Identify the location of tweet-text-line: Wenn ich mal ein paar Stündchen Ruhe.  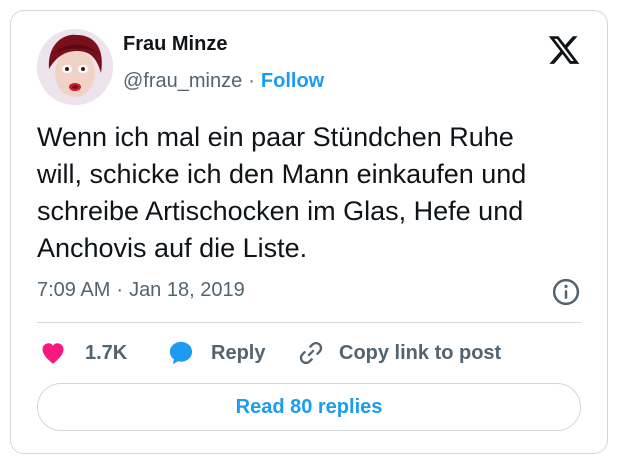
(275, 137).